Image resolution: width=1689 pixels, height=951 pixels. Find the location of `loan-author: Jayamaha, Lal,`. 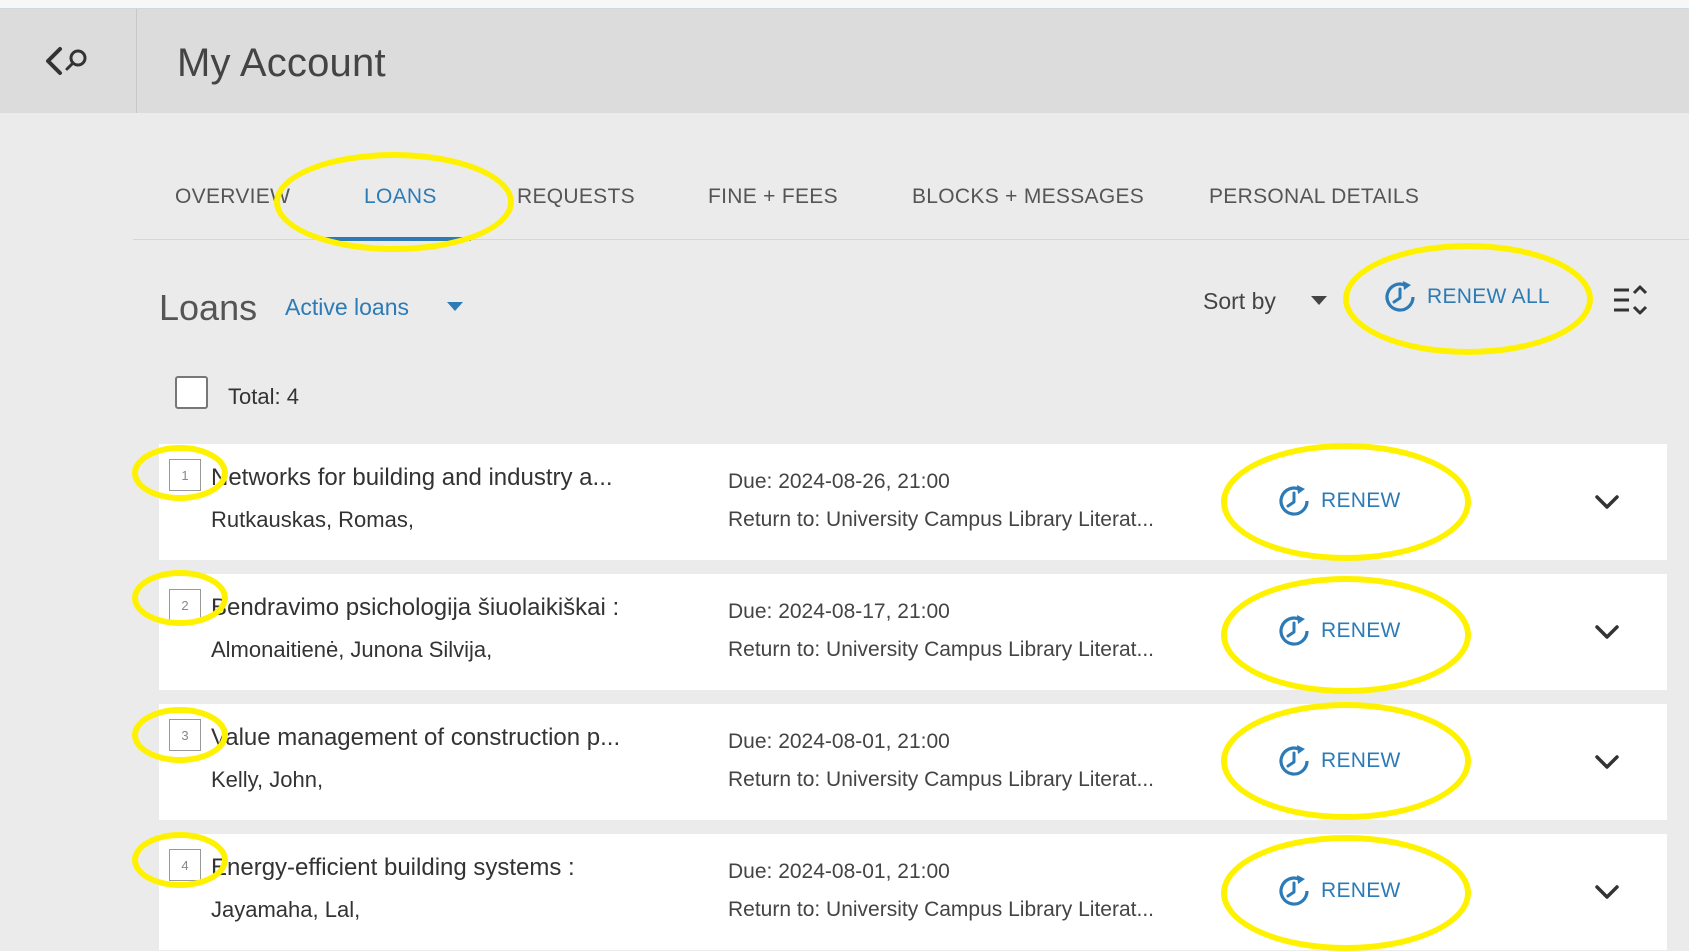

loan-author: Jayamaha, Lal, is located at coordinates (286, 909).